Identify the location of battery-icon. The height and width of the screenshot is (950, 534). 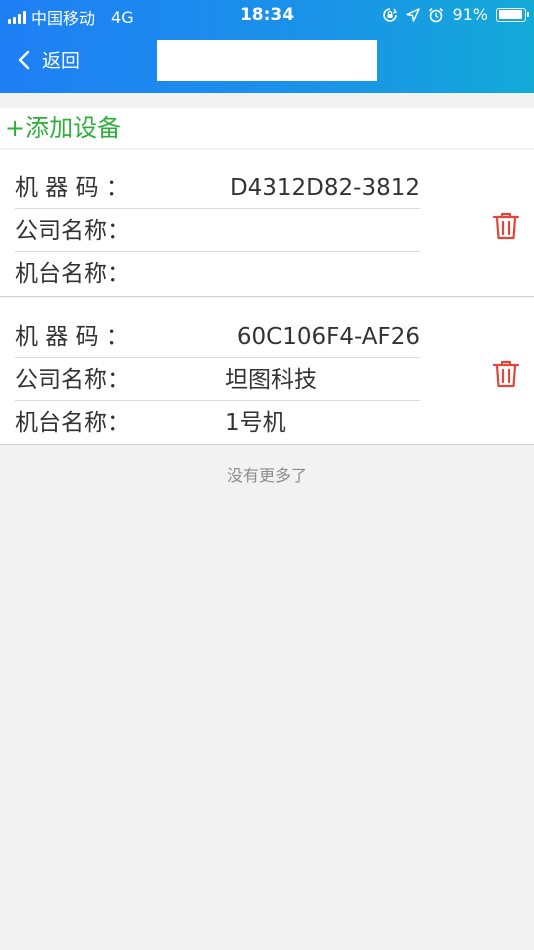
(512, 14).